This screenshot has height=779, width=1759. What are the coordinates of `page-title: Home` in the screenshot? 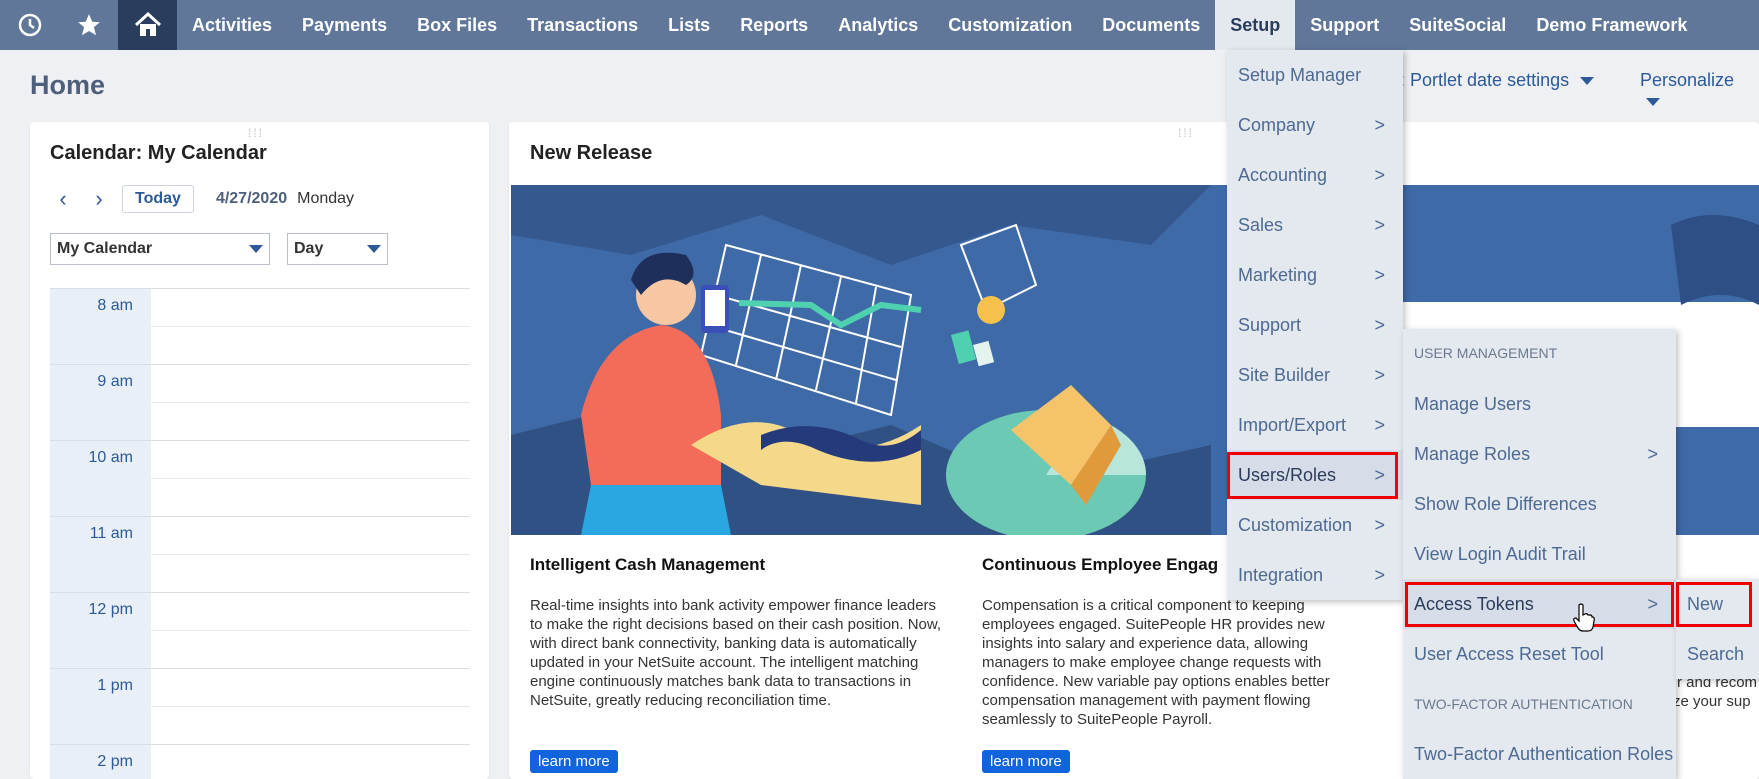 It's located at (68, 85).